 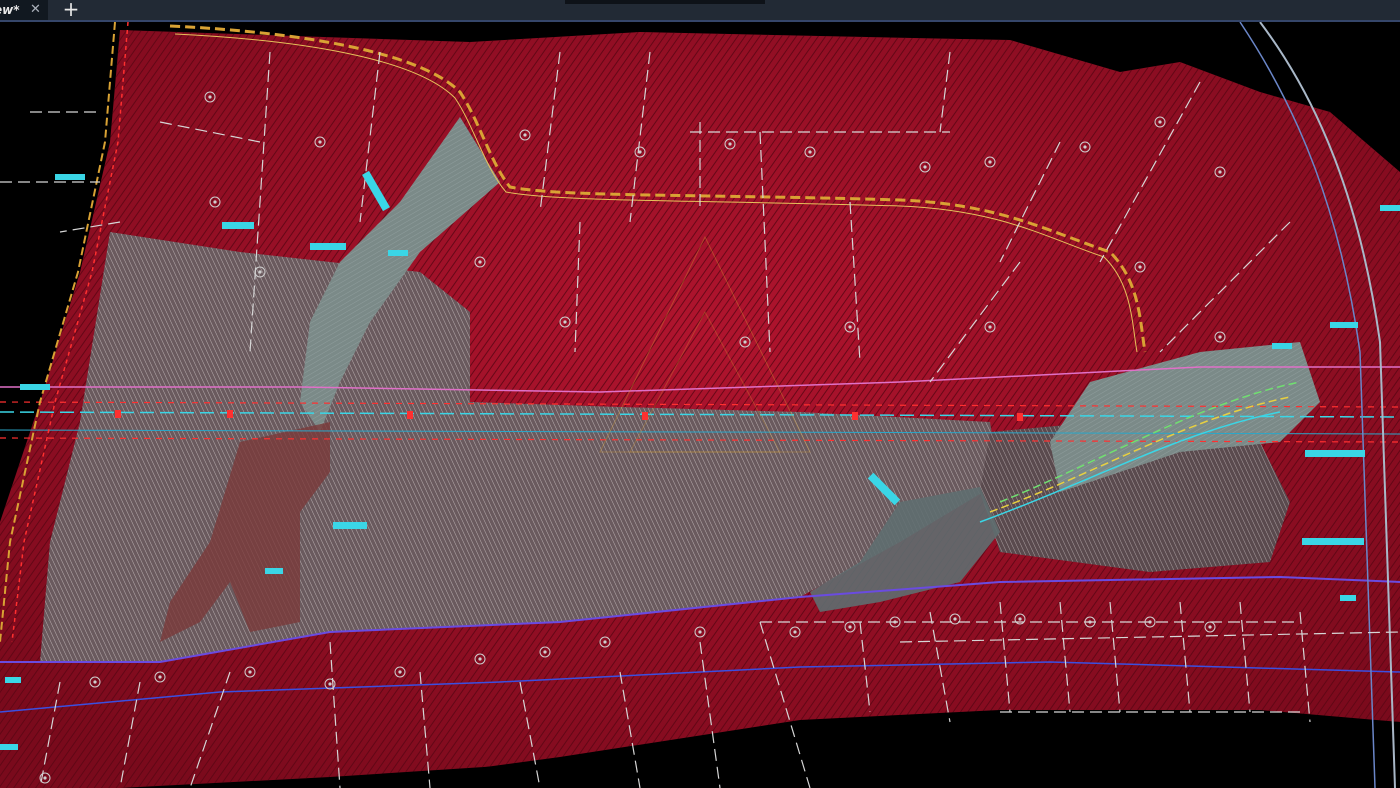 What do you see at coordinates (10, 10) in the screenshot?
I see `document-tab-title: ew*` at bounding box center [10, 10].